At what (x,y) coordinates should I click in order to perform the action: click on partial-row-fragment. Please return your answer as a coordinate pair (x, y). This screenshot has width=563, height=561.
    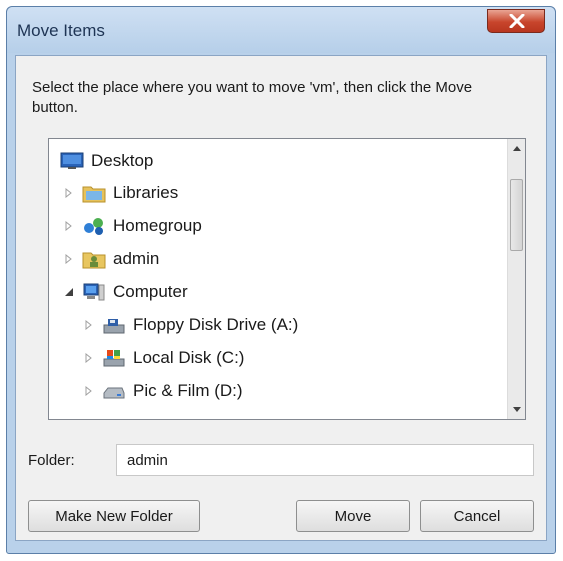
    Looking at the image, I should click on (143, 419).